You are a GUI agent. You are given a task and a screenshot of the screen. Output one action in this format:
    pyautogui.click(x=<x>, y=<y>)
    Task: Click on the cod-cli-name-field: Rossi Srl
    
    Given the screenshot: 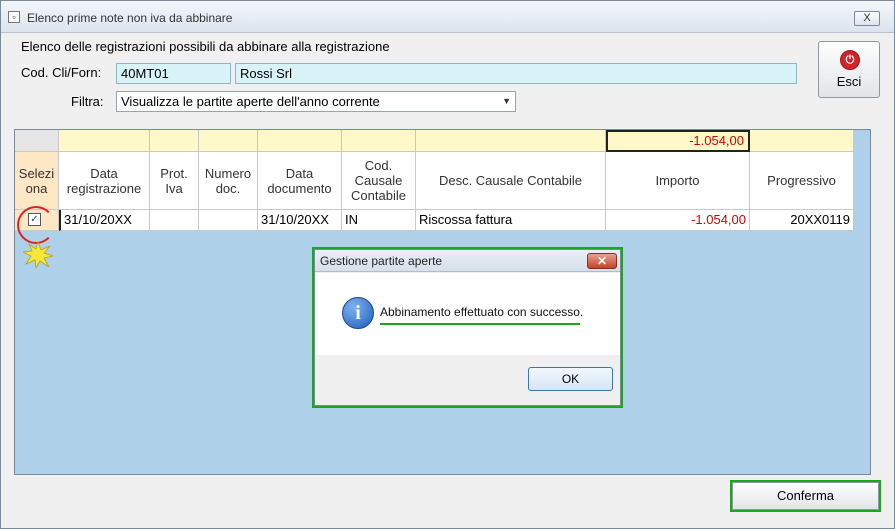 What is the action you would take?
    pyautogui.click(x=516, y=73)
    